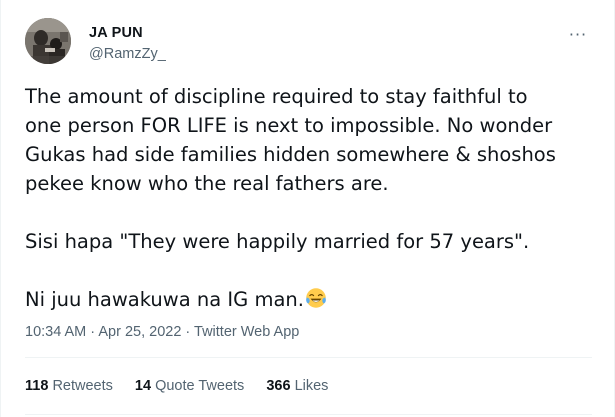 This screenshot has height=417, width=615. I want to click on retweets-stat: 118 Retweets, so click(69, 386).